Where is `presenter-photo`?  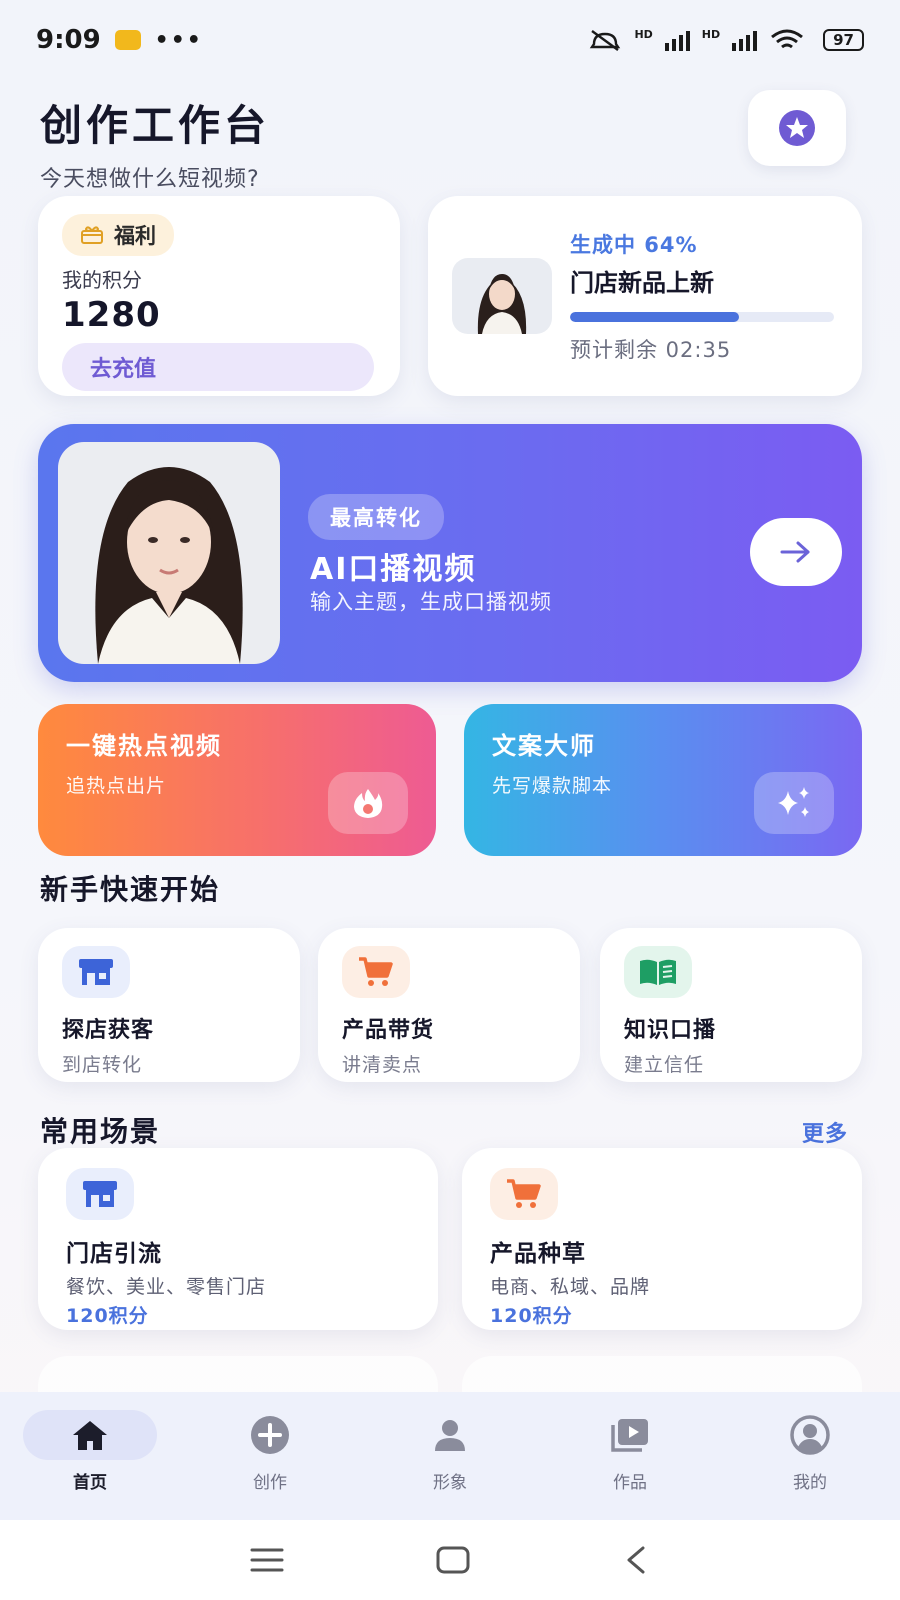
presenter-photo is located at coordinates (169, 553).